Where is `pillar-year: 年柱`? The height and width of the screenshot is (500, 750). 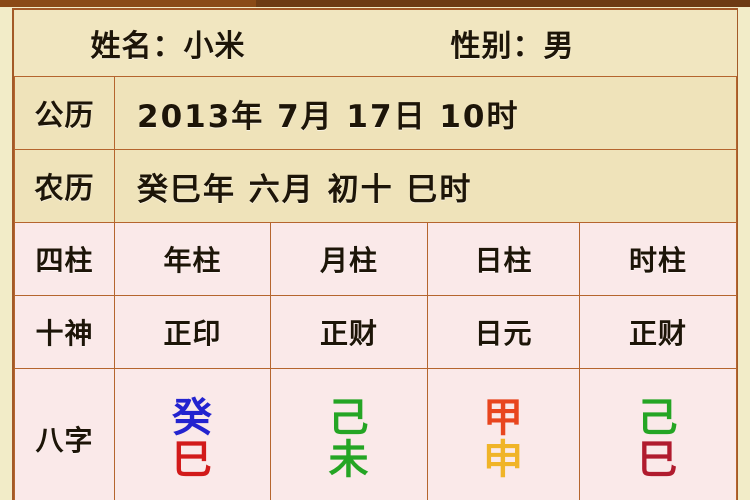 pillar-year: 年柱 is located at coordinates (192, 259).